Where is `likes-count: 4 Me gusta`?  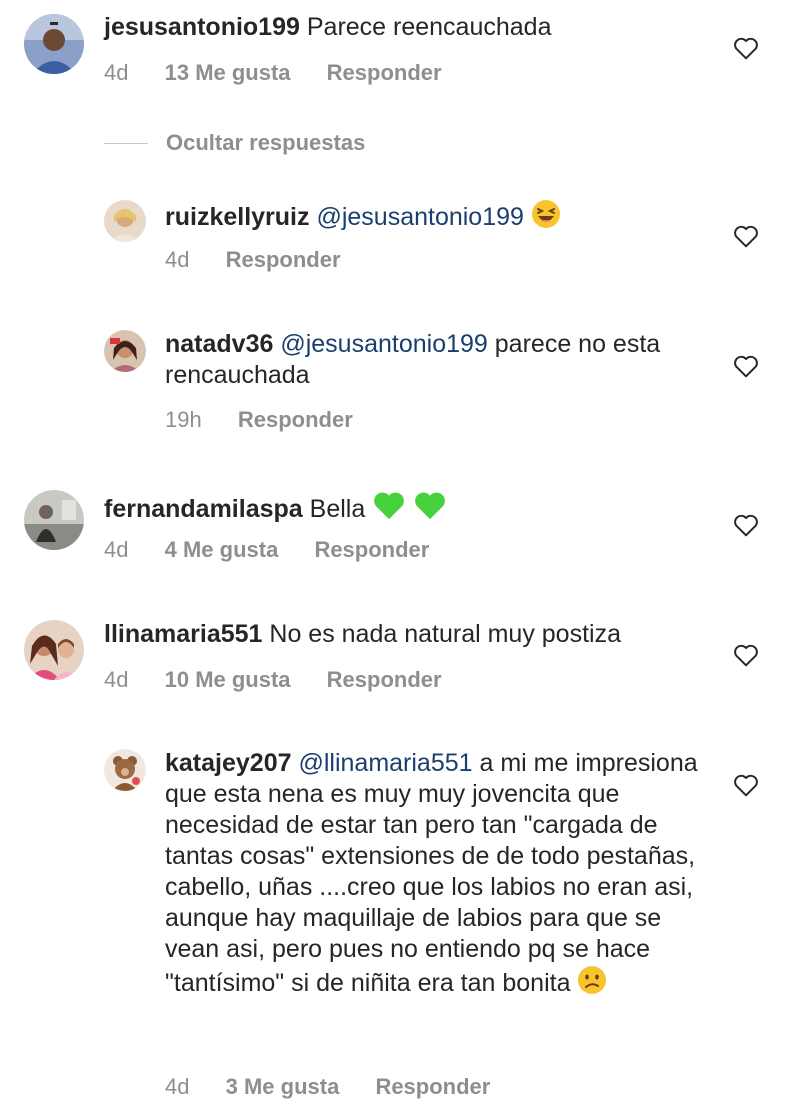
likes-count: 4 Me gusta is located at coordinates (222, 550).